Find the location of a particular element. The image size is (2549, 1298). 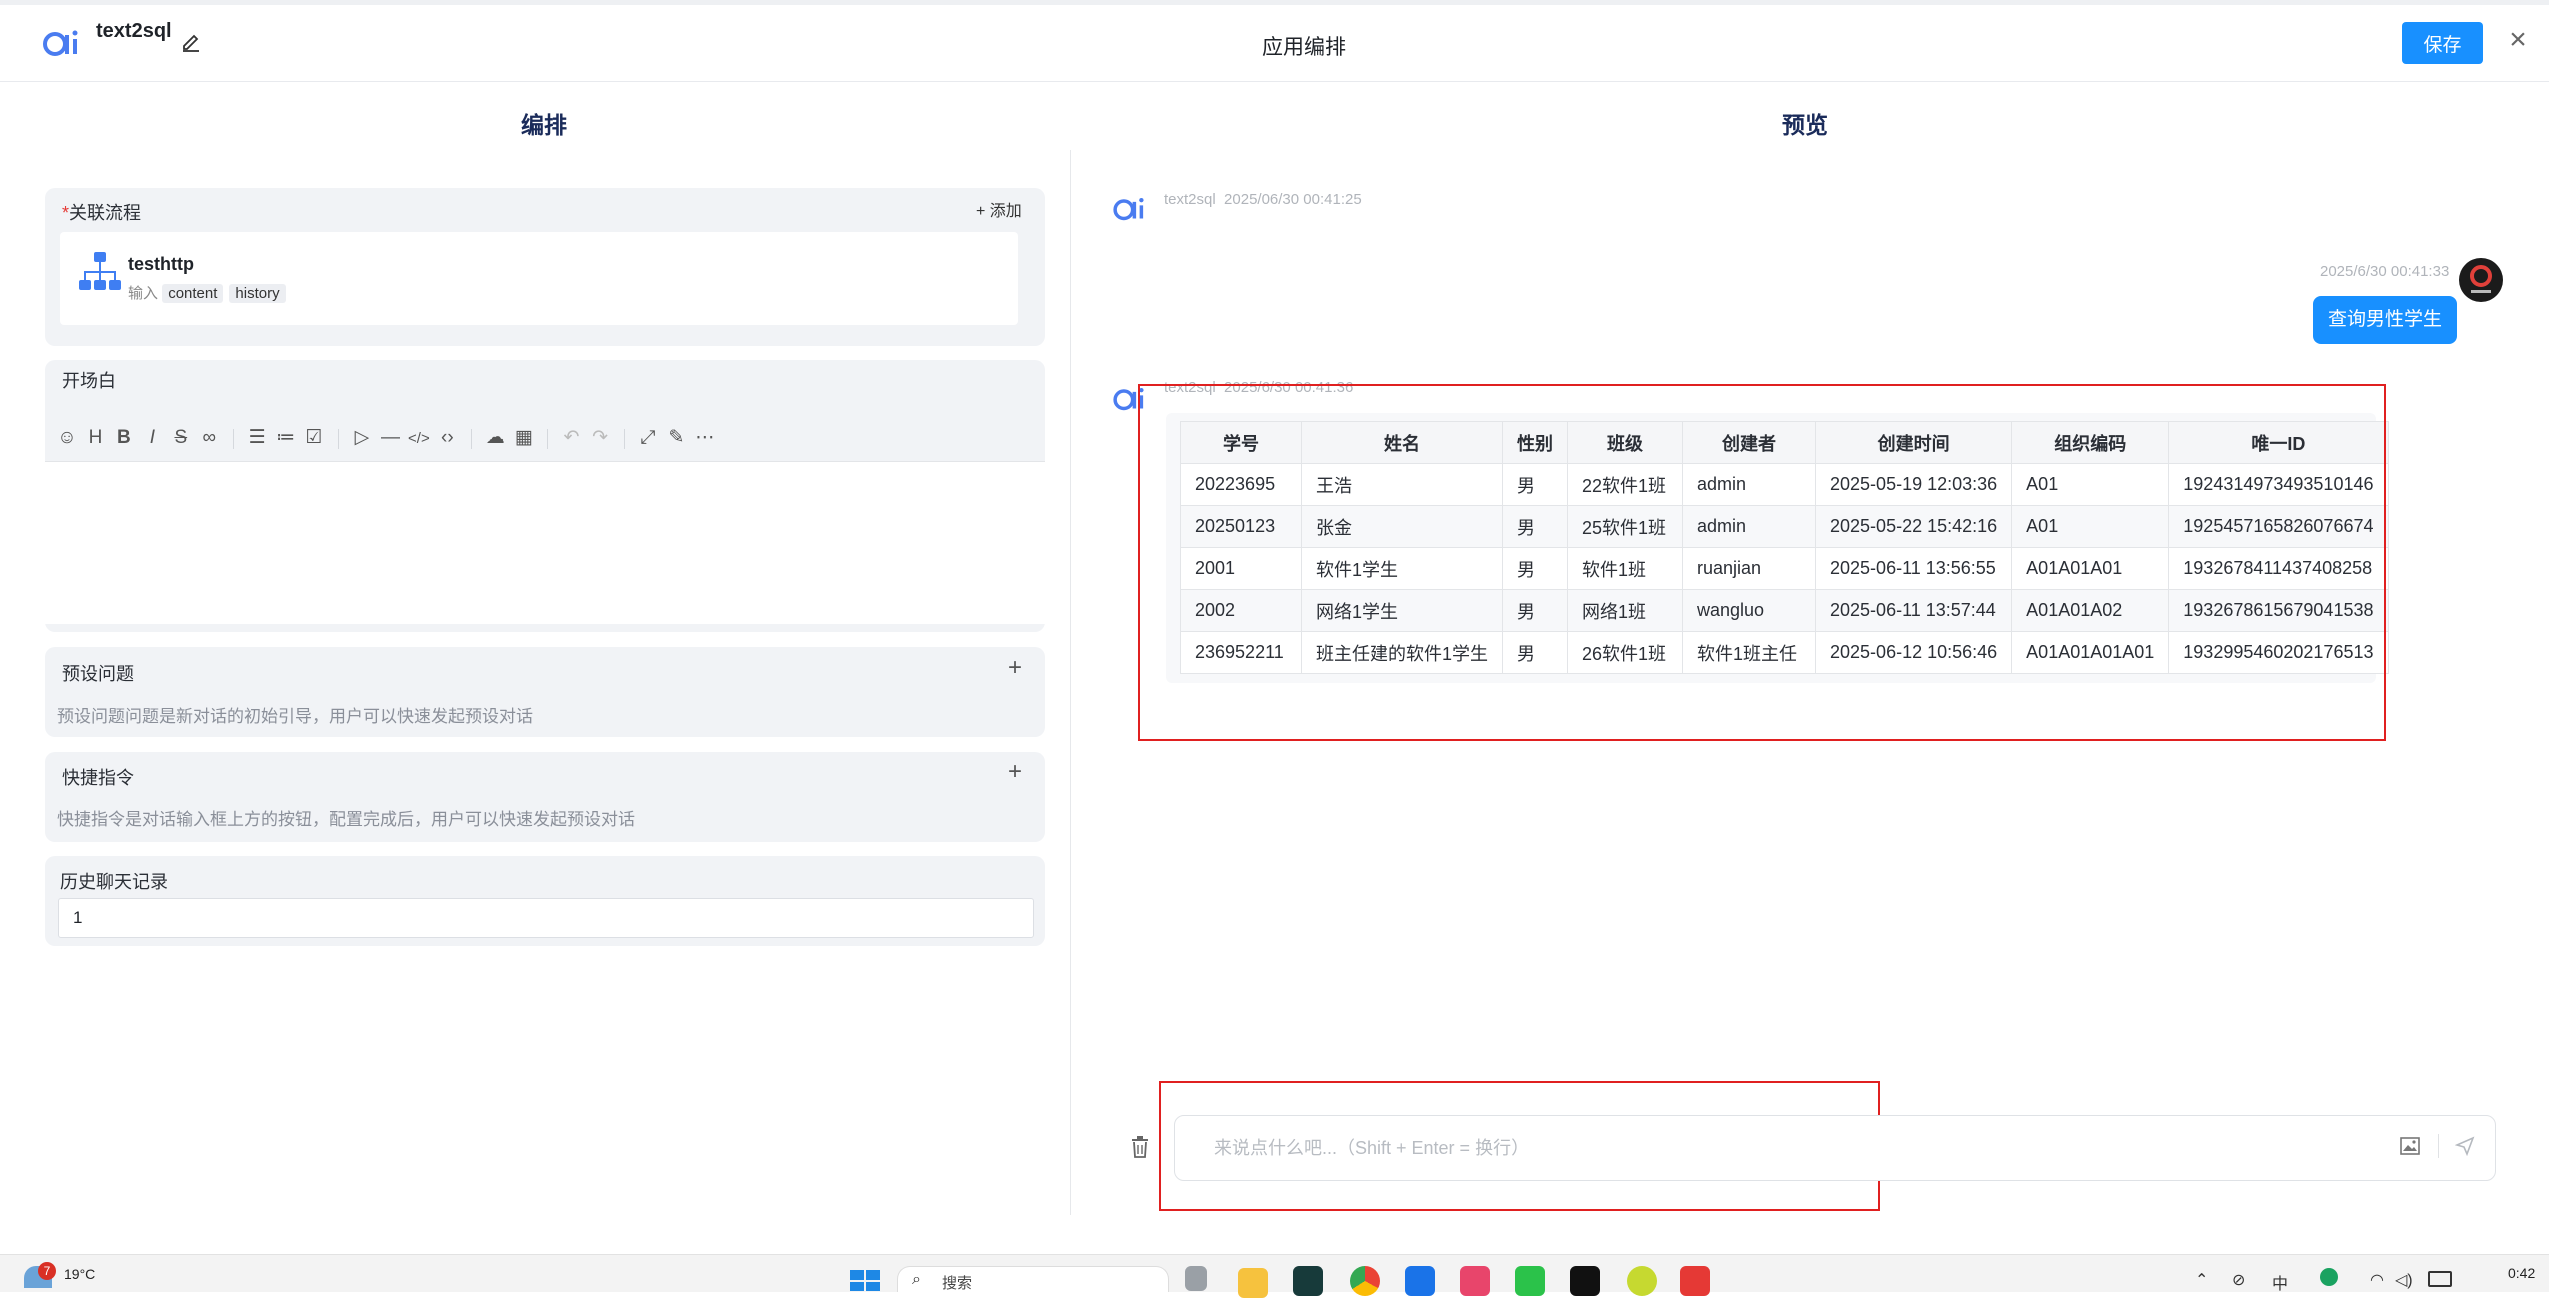

file-explorer-icon is located at coordinates (1253, 1283).